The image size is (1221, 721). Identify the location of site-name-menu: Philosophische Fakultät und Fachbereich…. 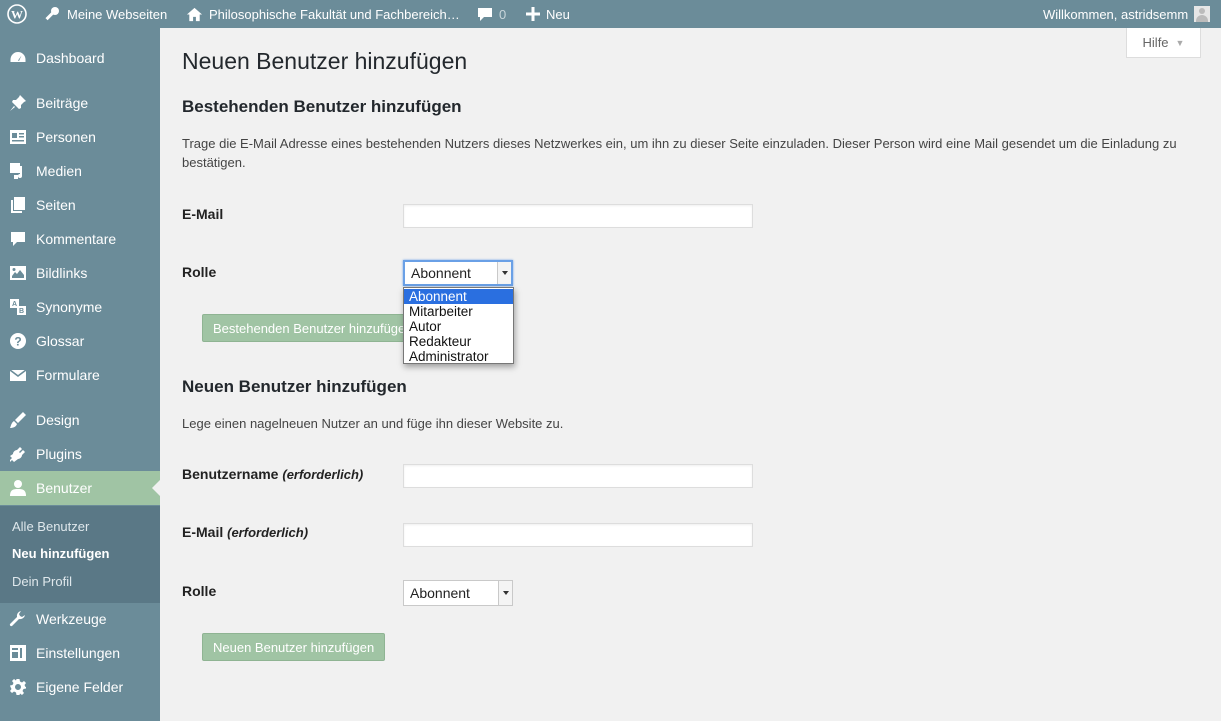
(323, 14).